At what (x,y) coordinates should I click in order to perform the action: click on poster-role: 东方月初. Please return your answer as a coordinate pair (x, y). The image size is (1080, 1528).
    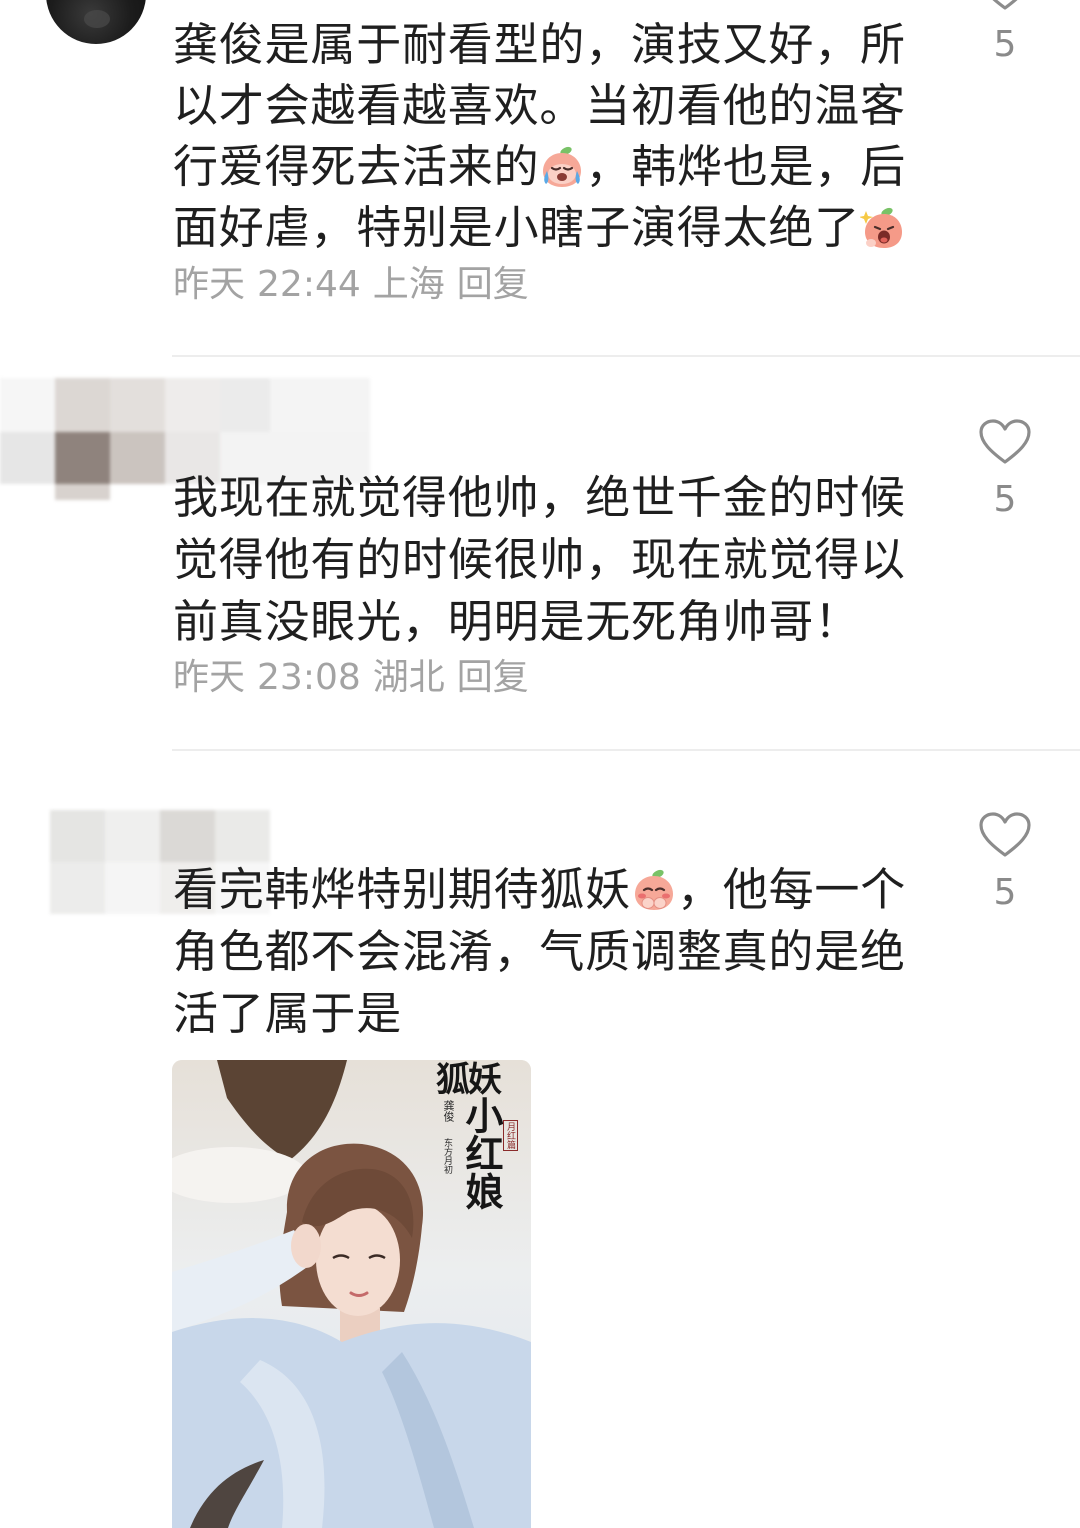
    Looking at the image, I should click on (447, 1156).